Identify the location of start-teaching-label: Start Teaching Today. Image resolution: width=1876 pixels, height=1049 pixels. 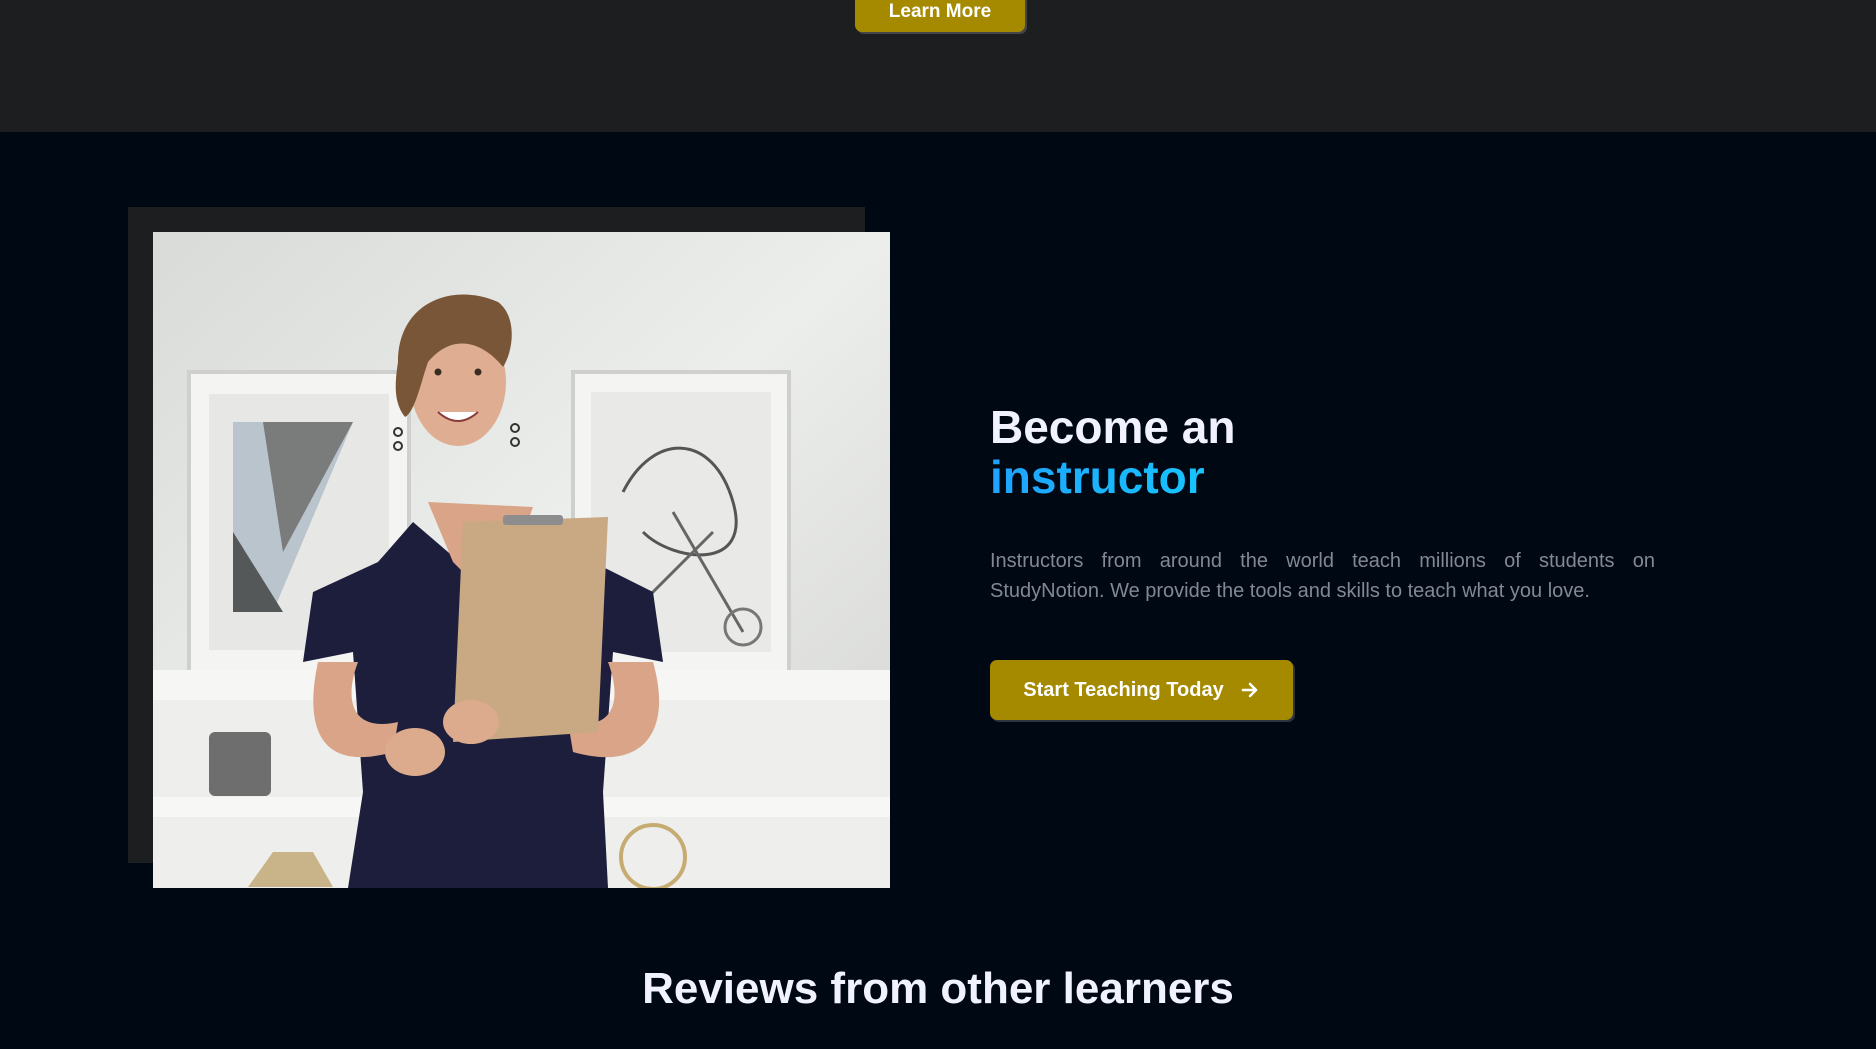
(1123, 689).